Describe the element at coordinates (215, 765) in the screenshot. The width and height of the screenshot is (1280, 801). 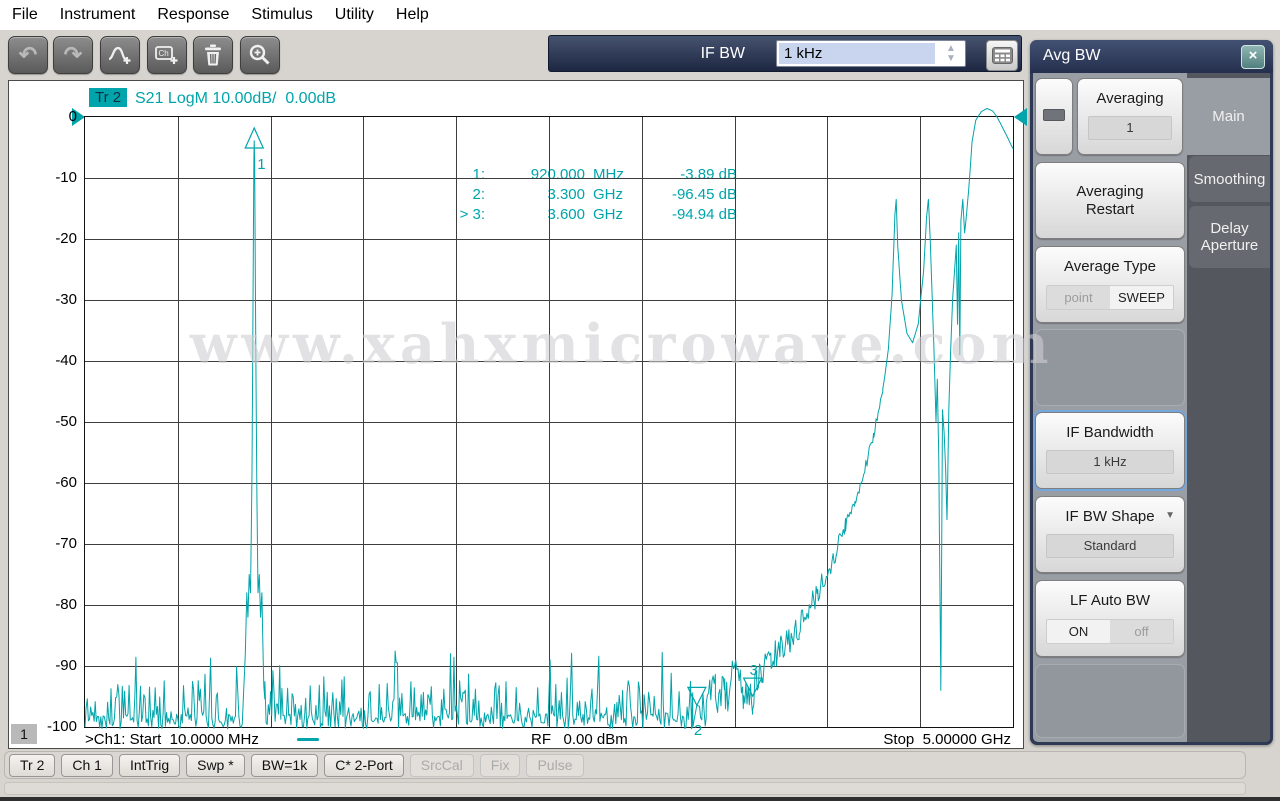
I see `status-swp: Swp *` at that location.